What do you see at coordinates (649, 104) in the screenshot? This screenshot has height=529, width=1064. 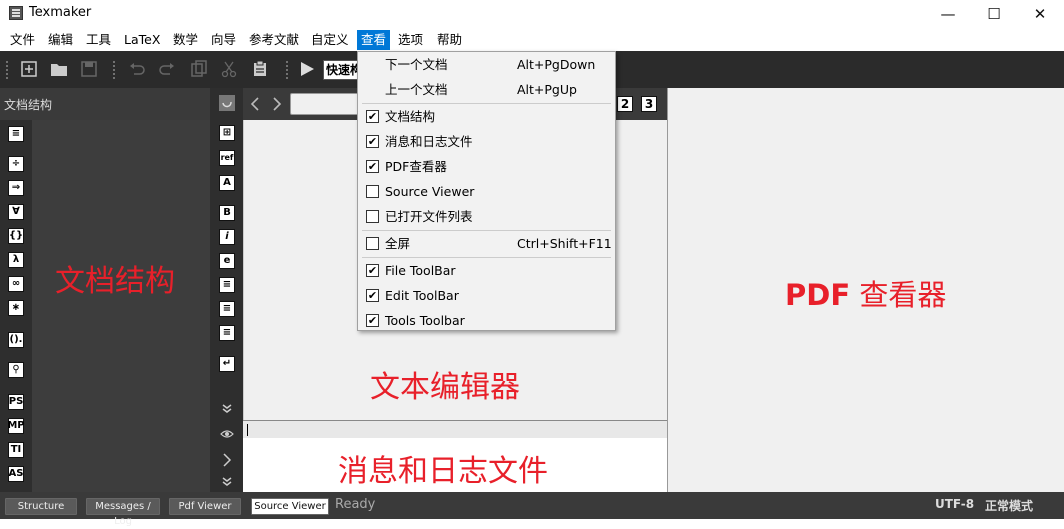 I see `pdf-page-3-button: 3` at bounding box center [649, 104].